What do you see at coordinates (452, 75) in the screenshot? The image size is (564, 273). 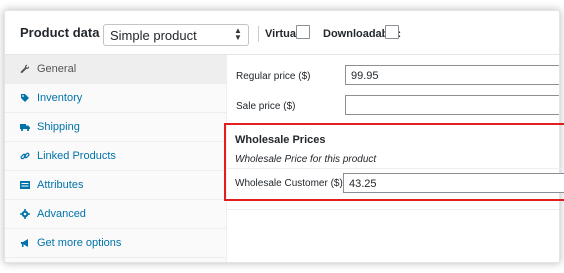 I see `regular-price-input: 99.95` at bounding box center [452, 75].